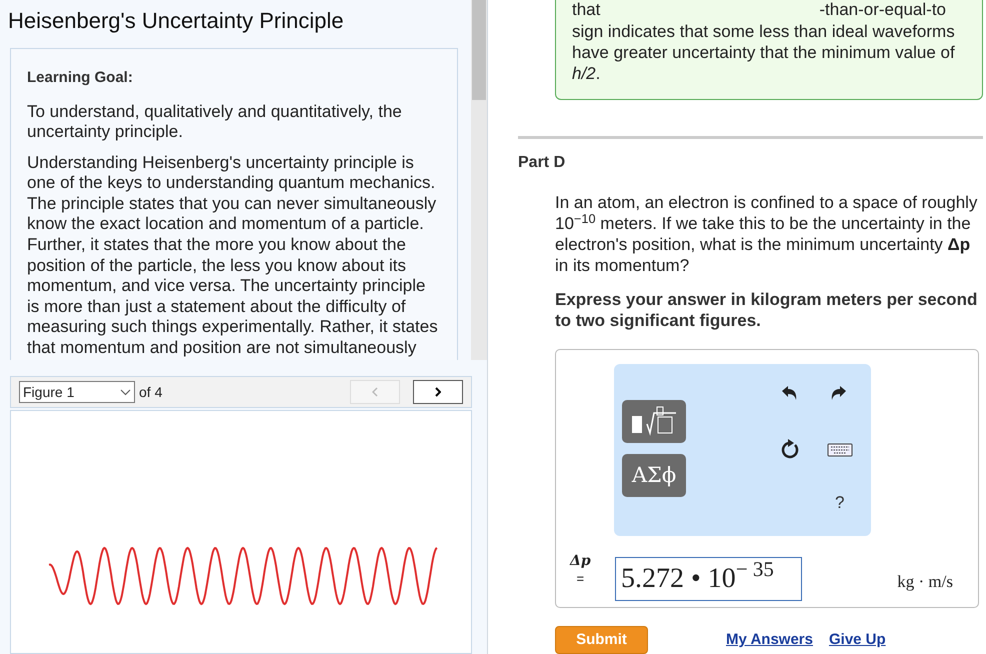 This screenshot has width=986, height=654. What do you see at coordinates (479, 50) in the screenshot?
I see `scrollbar-thumb` at bounding box center [479, 50].